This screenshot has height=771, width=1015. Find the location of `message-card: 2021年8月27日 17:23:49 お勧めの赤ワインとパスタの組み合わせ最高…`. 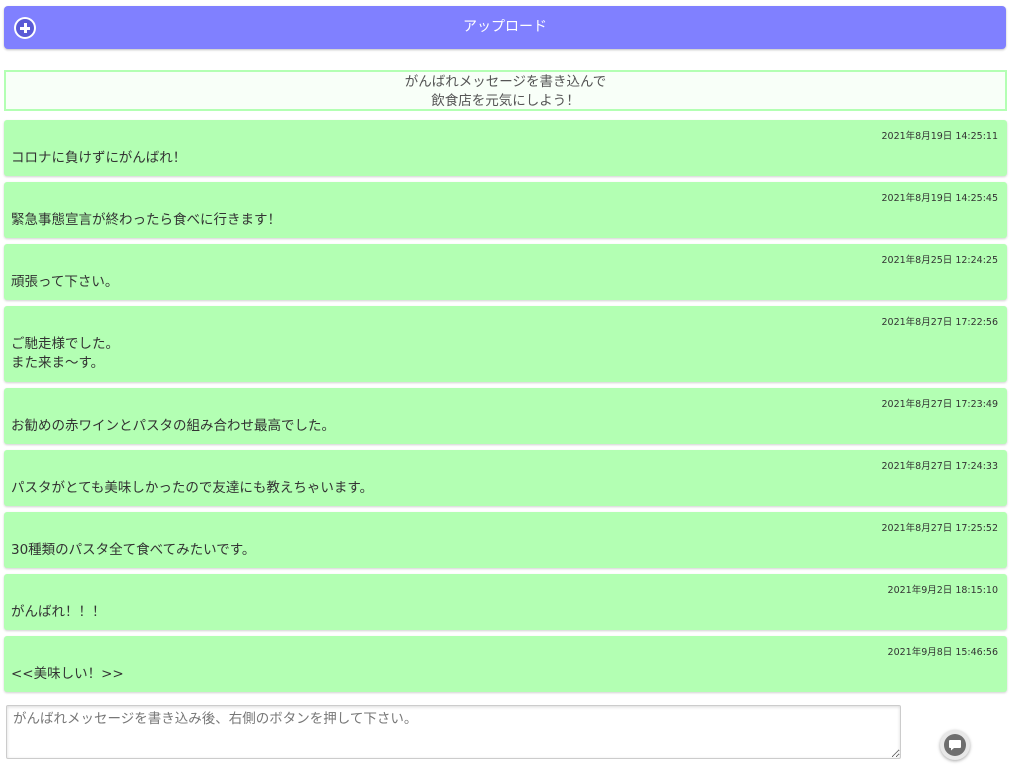

message-card: 2021年8月27日 17:23:49 お勧めの赤ワインとパスタの組み合わせ最高… is located at coordinates (505, 416).